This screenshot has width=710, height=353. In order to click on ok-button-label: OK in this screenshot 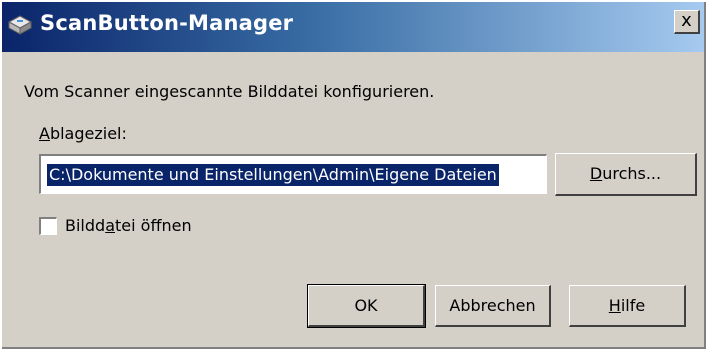, I will do `click(366, 305)`.